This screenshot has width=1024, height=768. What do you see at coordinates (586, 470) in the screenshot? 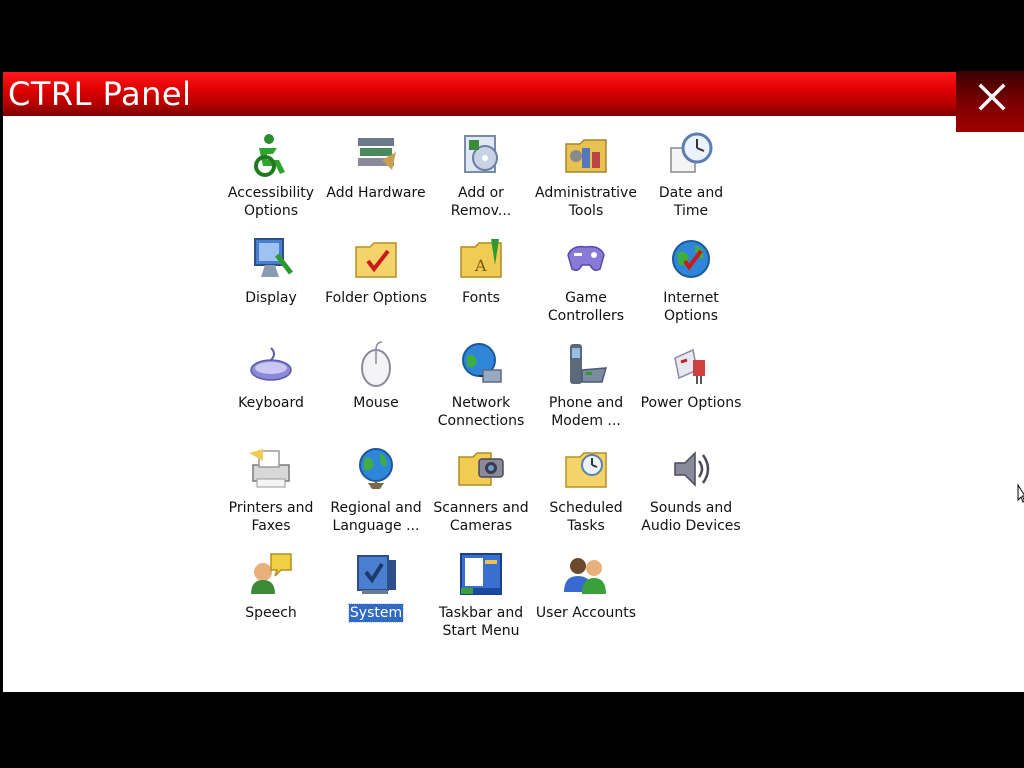
I see `scheduled-tasks-icon` at bounding box center [586, 470].